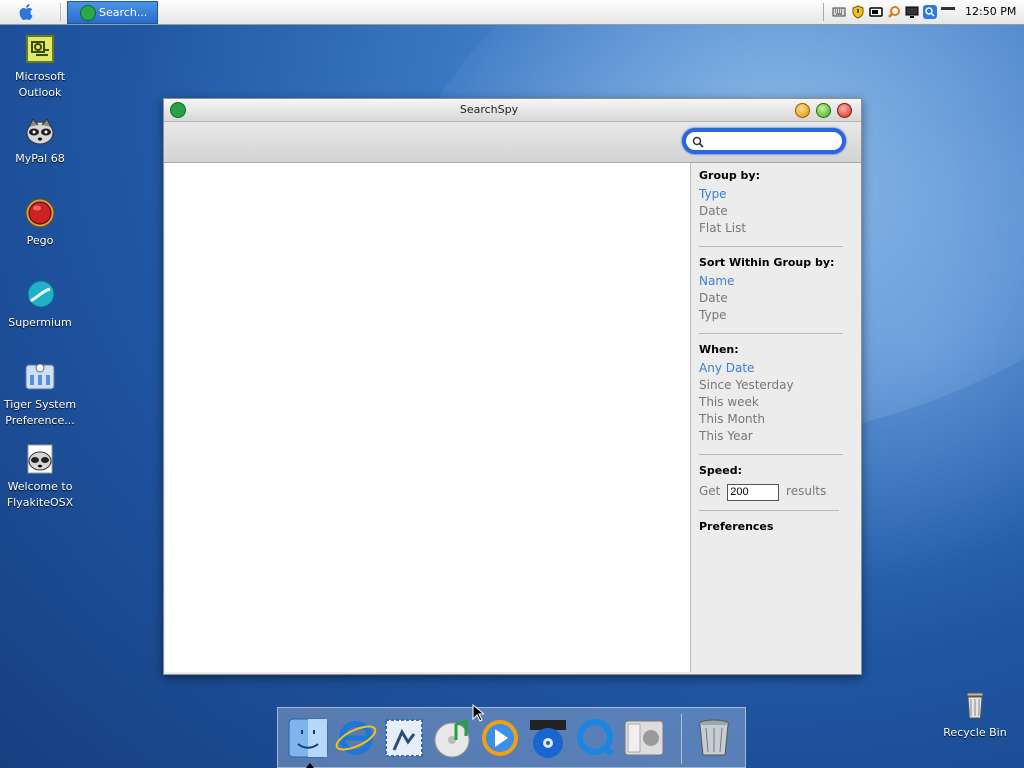  I want to click on media-player-icon, so click(500, 738).